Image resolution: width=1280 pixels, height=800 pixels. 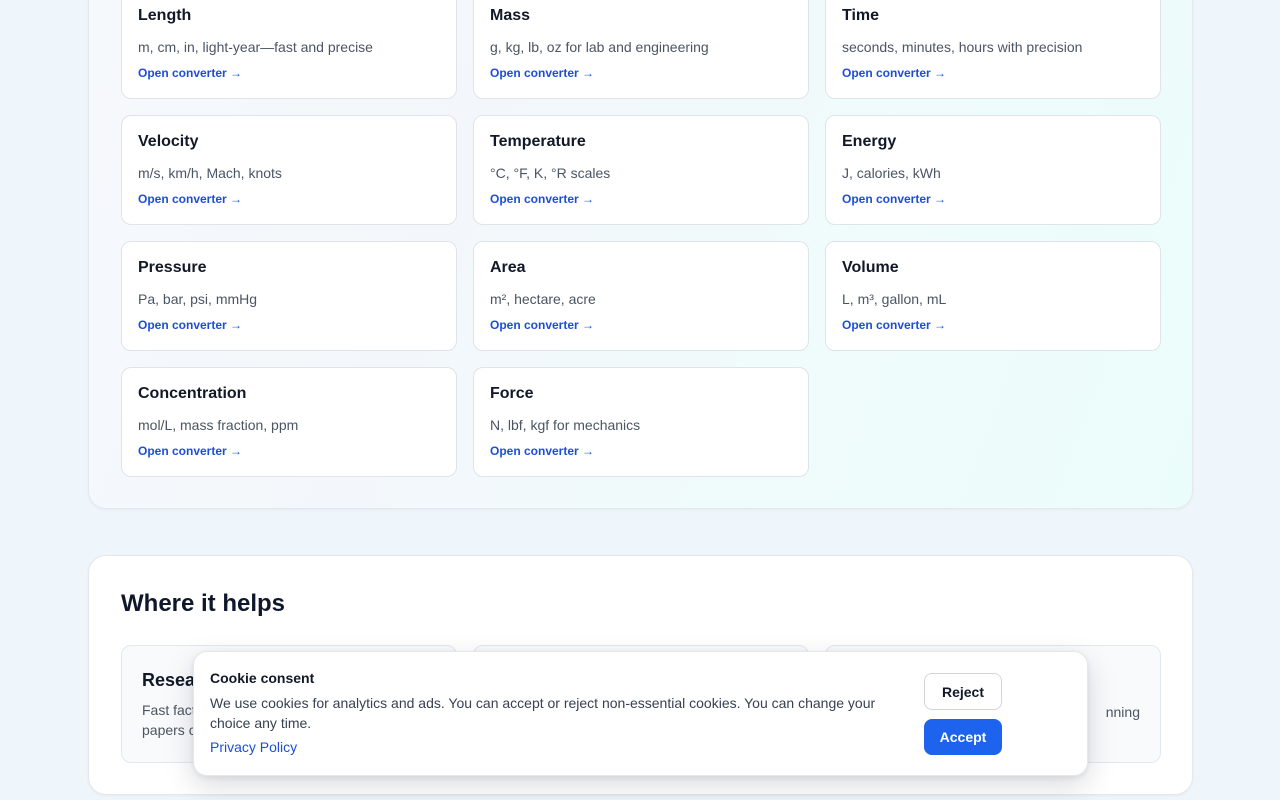 What do you see at coordinates (543, 299) in the screenshot?
I see `card-description: m², hectare, acre` at bounding box center [543, 299].